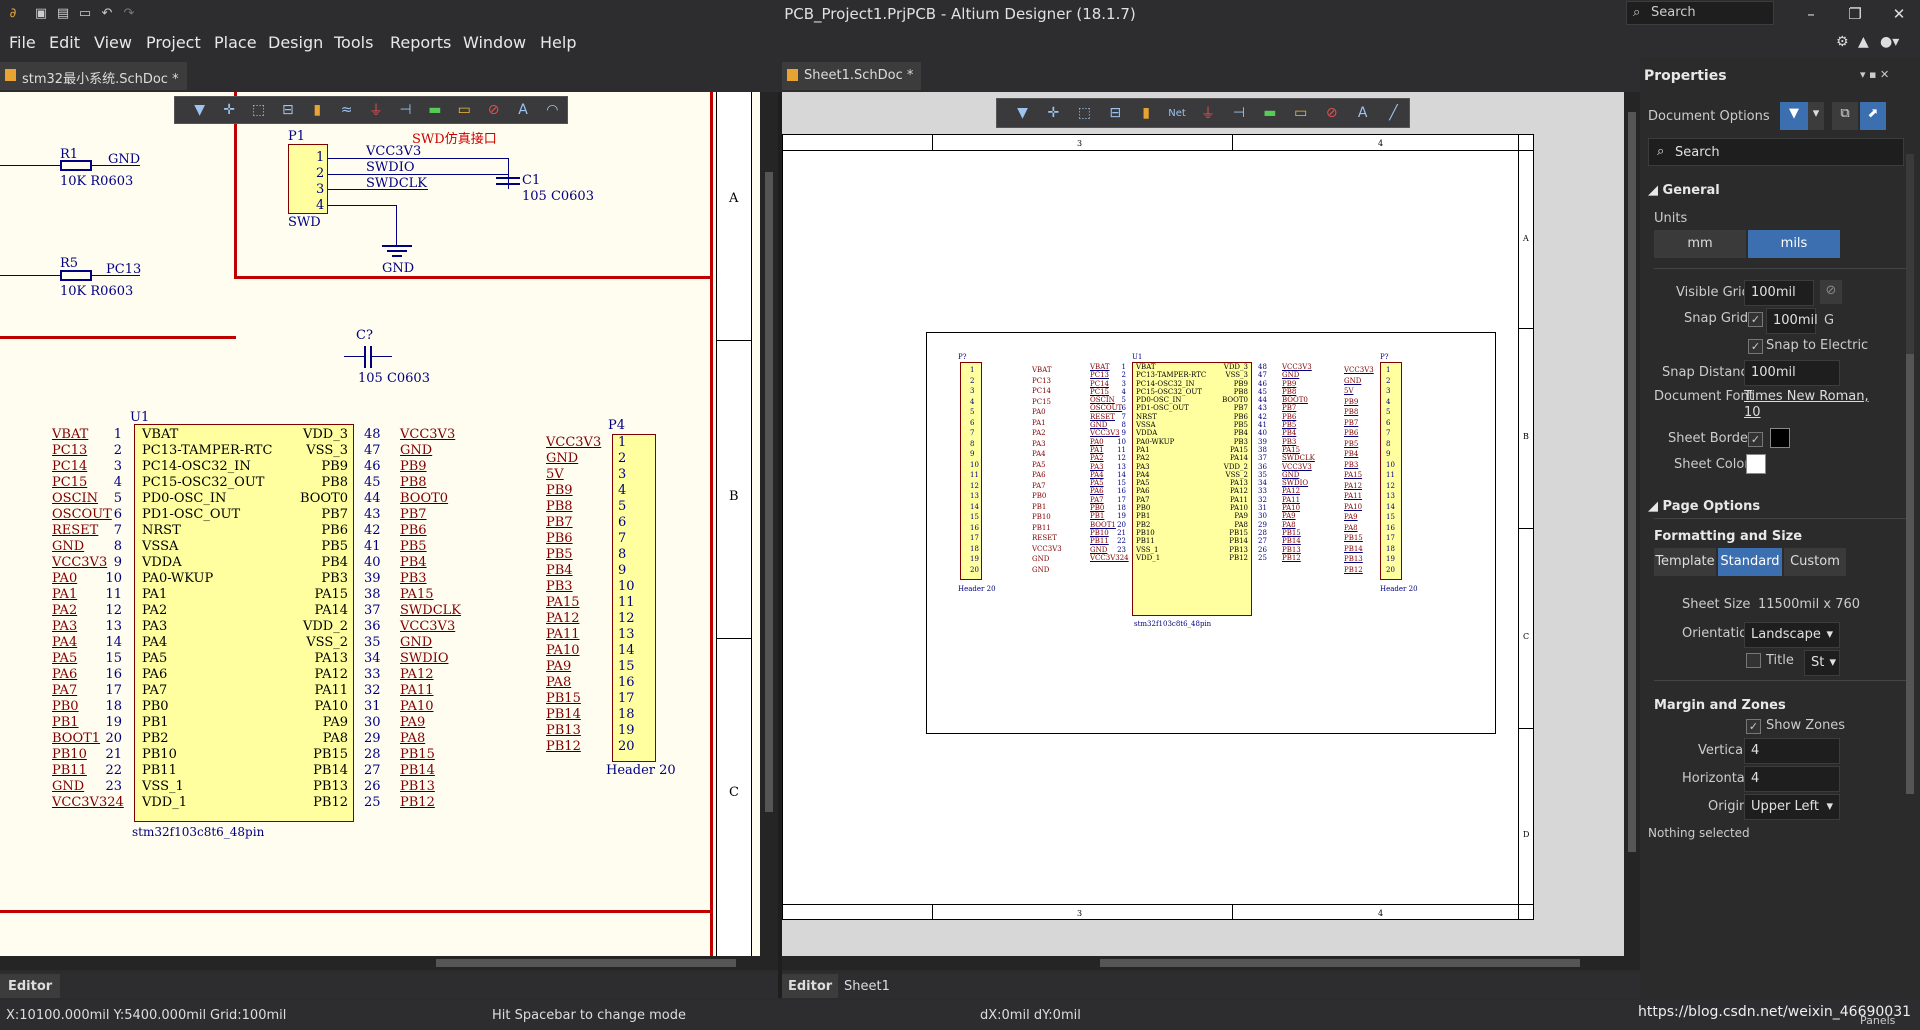 The height and width of the screenshot is (1030, 1920). Describe the element at coordinates (1393, 113) in the screenshot. I see `line-icon: ╱` at that location.